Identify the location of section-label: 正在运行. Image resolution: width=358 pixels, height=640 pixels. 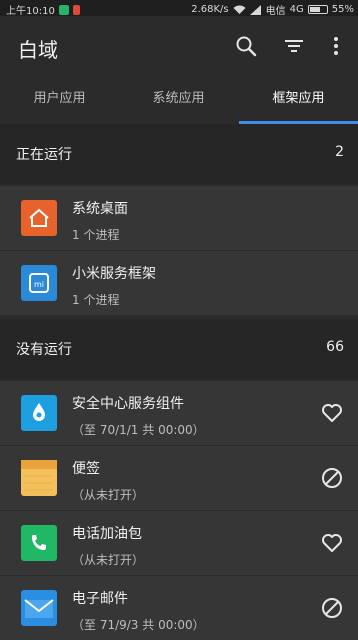
(44, 155).